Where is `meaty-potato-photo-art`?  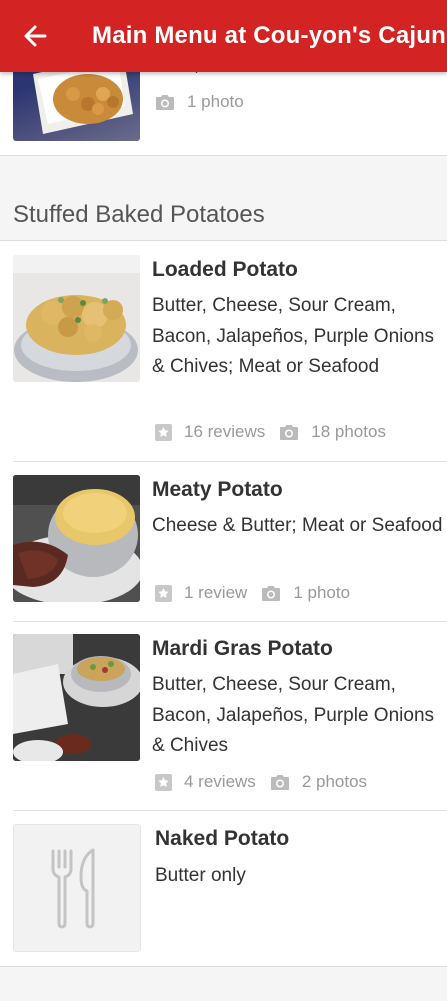 meaty-potato-photo-art is located at coordinates (76, 538).